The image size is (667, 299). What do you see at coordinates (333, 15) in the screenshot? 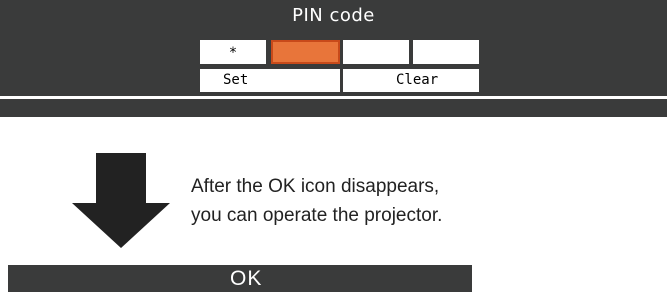
I see `dialog-title: PIN code` at bounding box center [333, 15].